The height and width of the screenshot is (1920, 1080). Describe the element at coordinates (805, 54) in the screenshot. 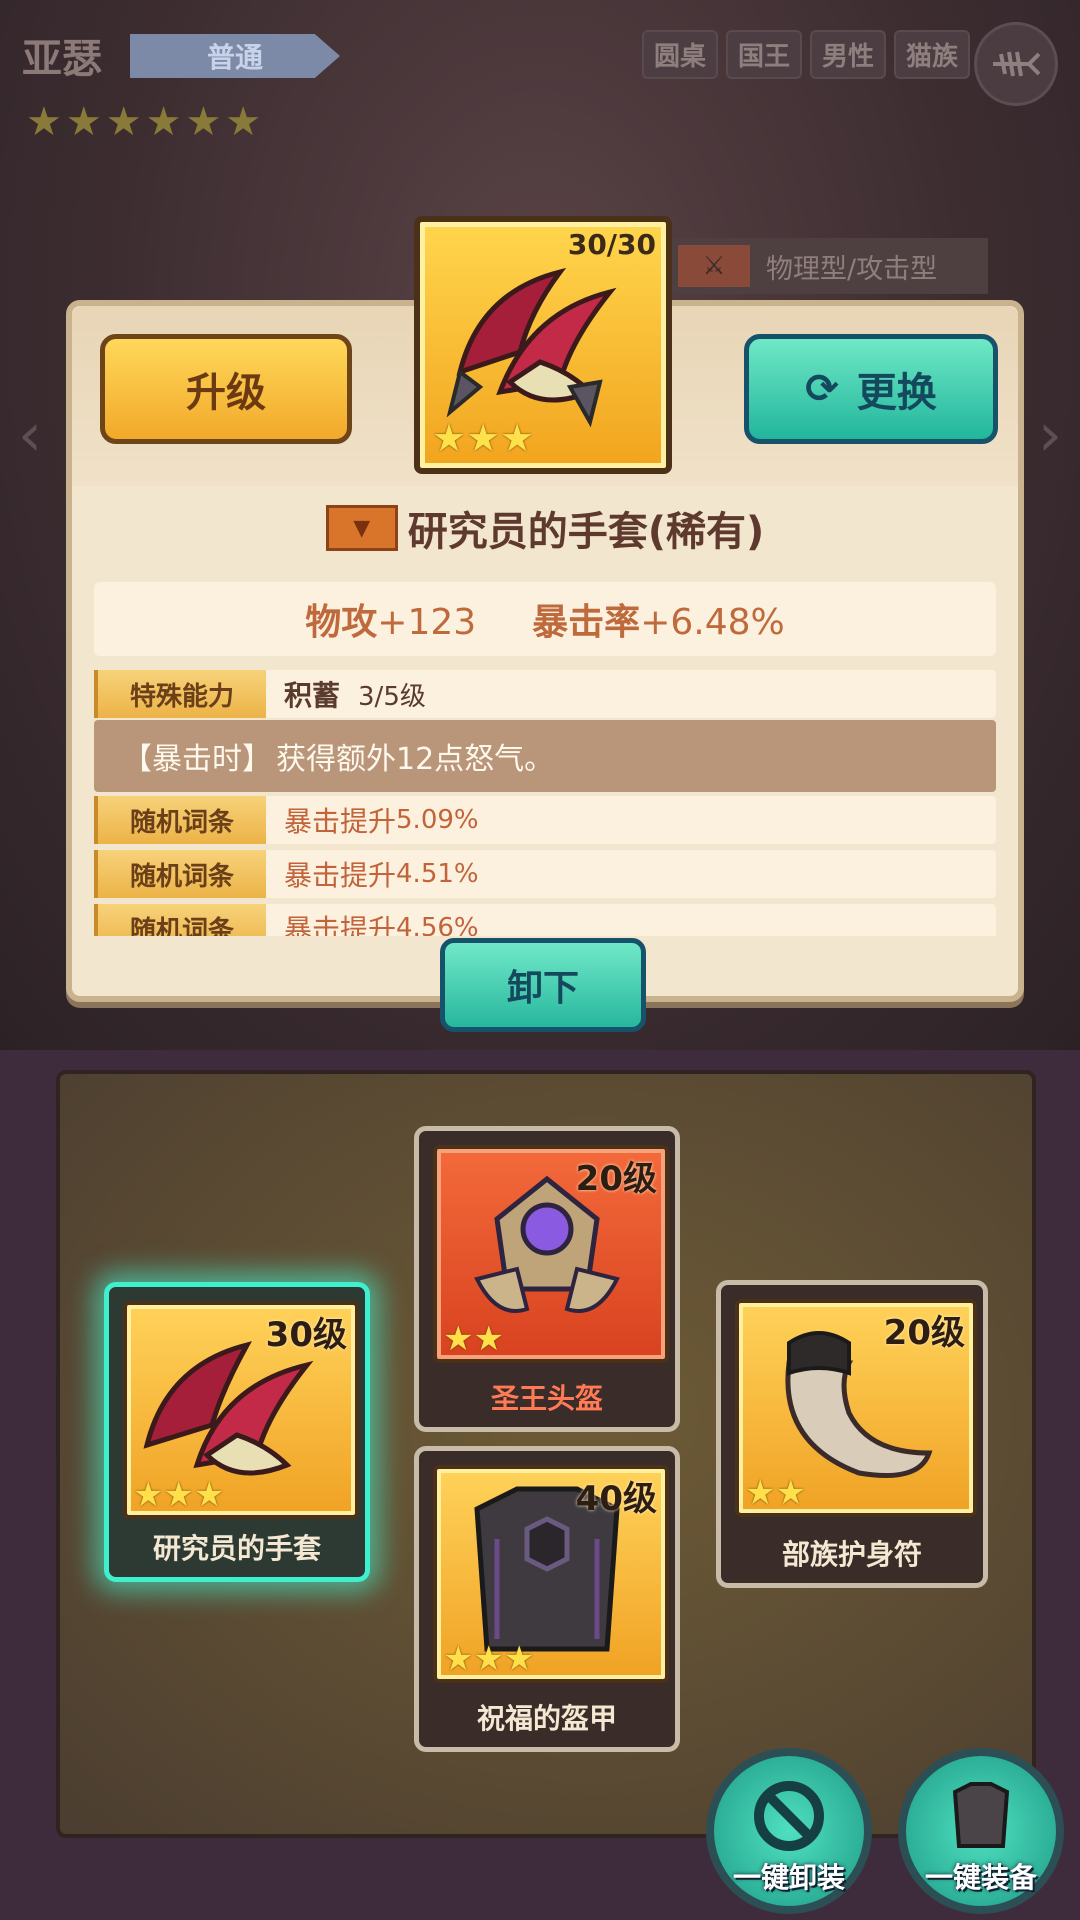

I see `hero-tags: 圆桌 国王 男性 猫族` at that location.